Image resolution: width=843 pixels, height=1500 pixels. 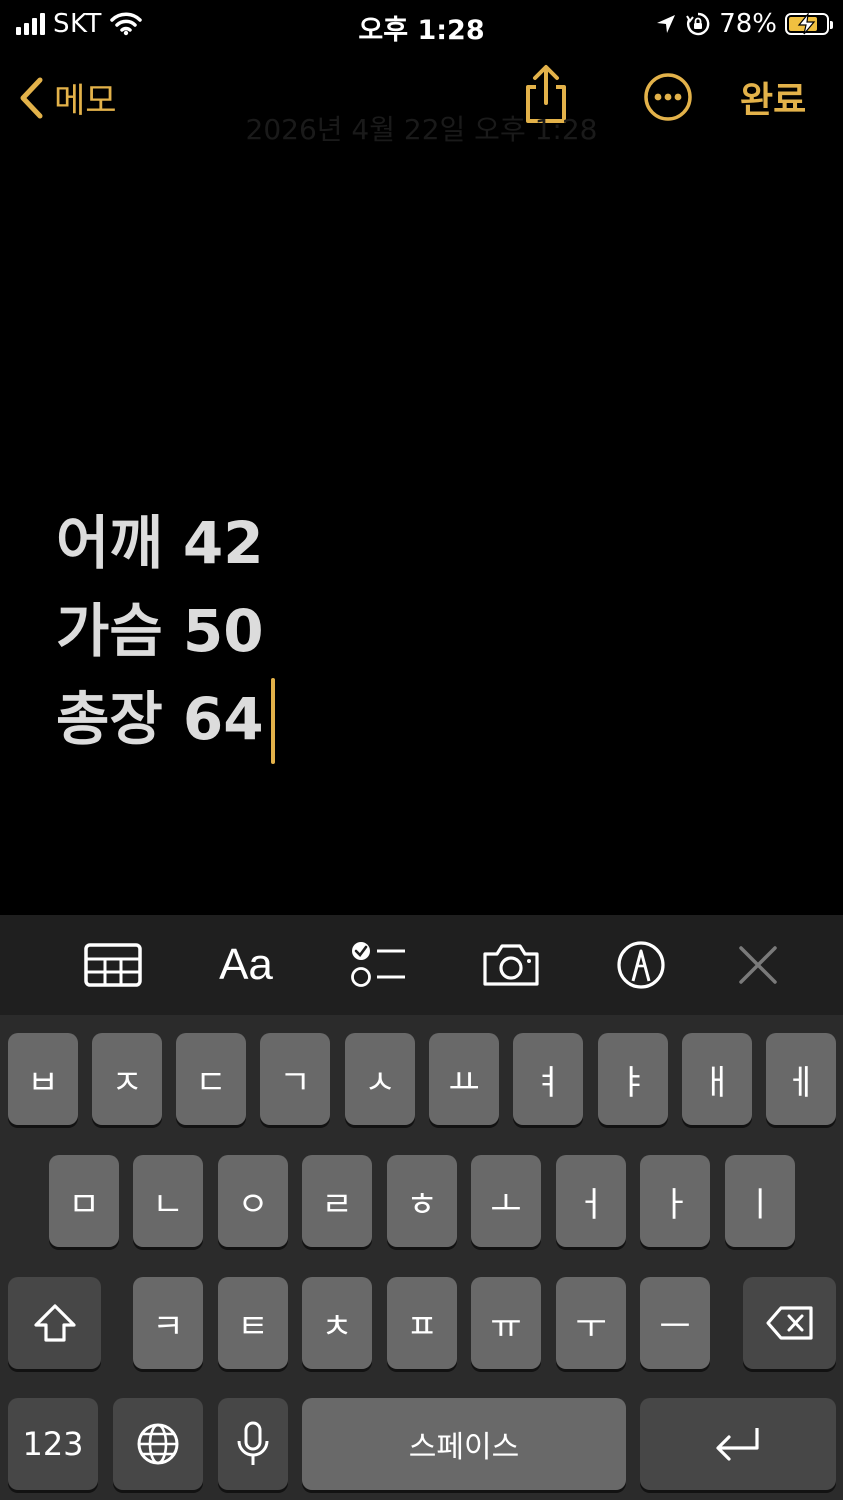 I want to click on key-letter: ㅡ, so click(x=675, y=1323).